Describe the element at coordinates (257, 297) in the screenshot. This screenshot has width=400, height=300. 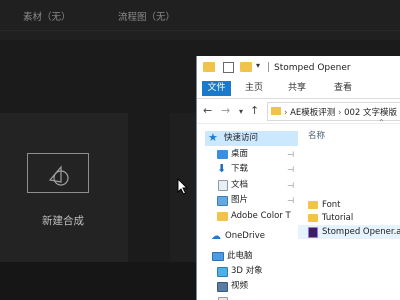
I see `nav-item-partial` at that location.